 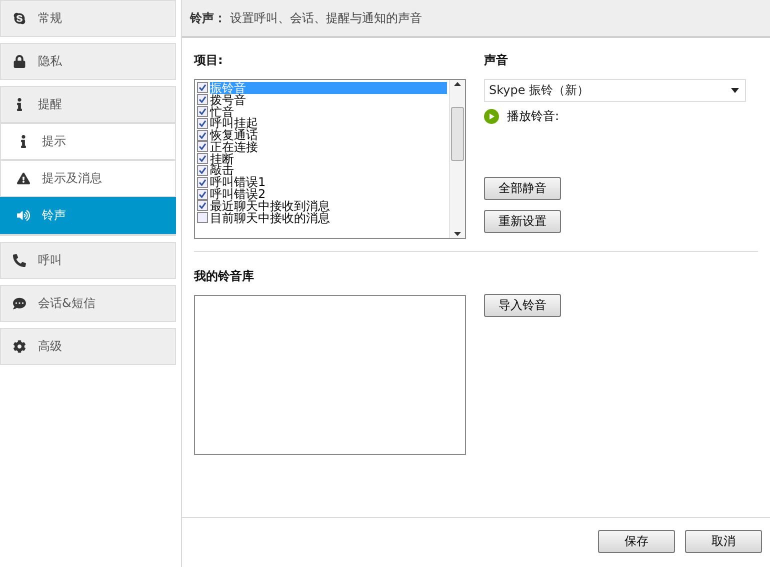 What do you see at coordinates (533, 116) in the screenshot?
I see `play-ringtone-label: 播放铃音:` at bounding box center [533, 116].